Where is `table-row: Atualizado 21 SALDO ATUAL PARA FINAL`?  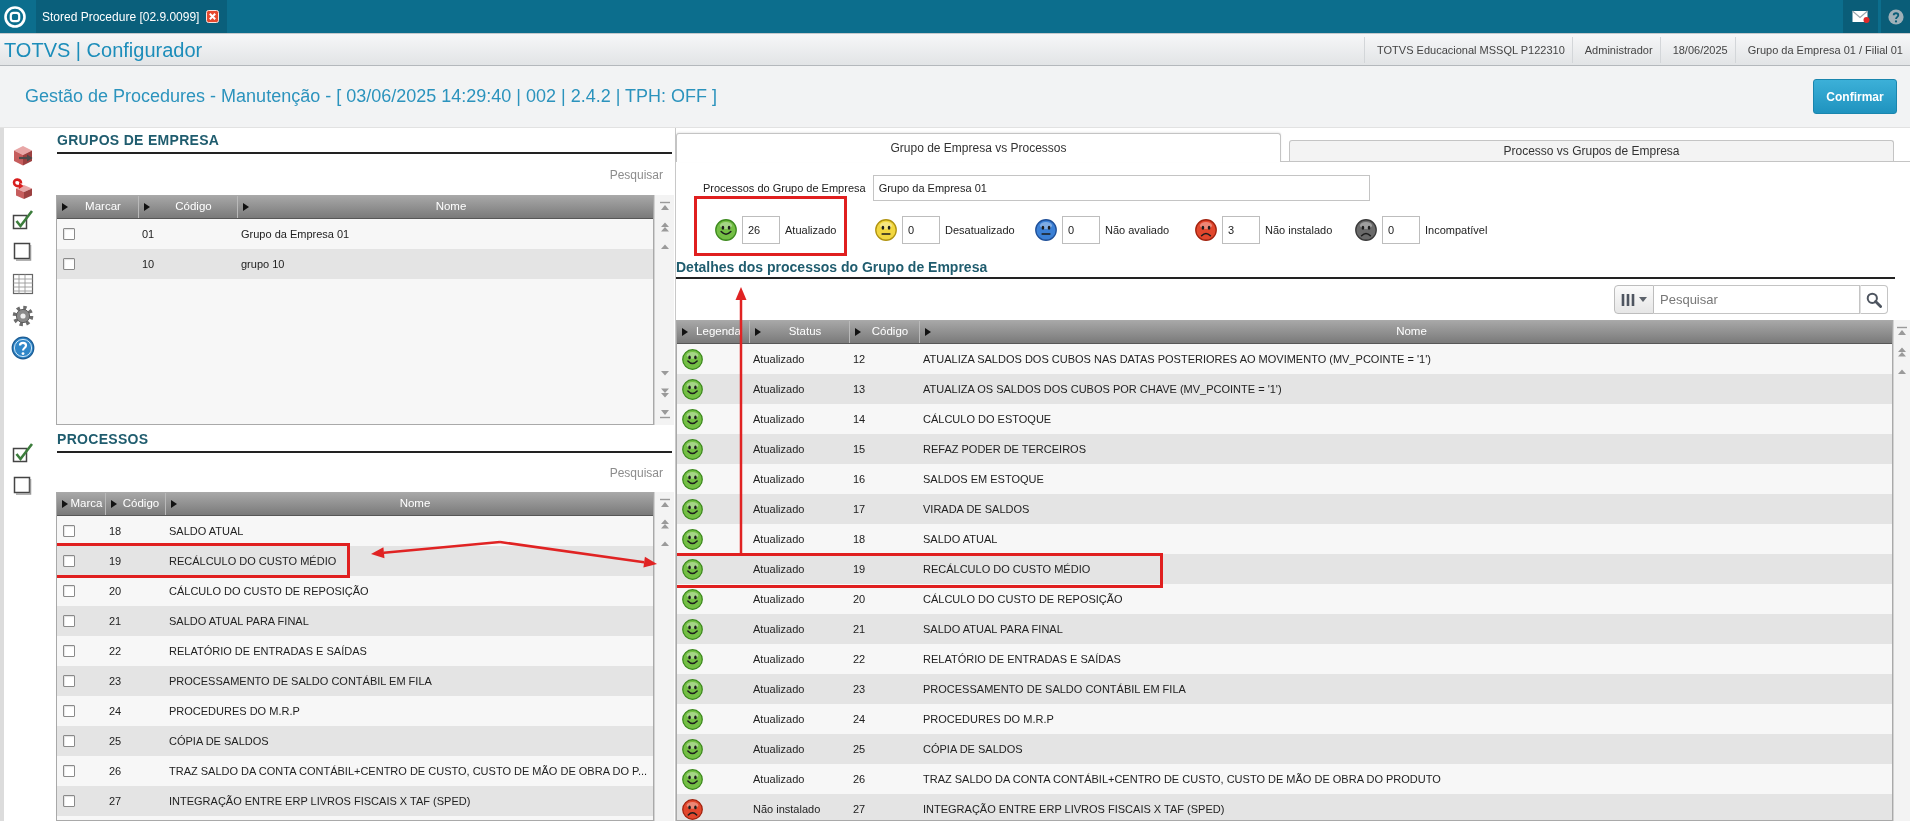
table-row: Atualizado 21 SALDO ATUAL PARA FINAL is located at coordinates (1284, 629).